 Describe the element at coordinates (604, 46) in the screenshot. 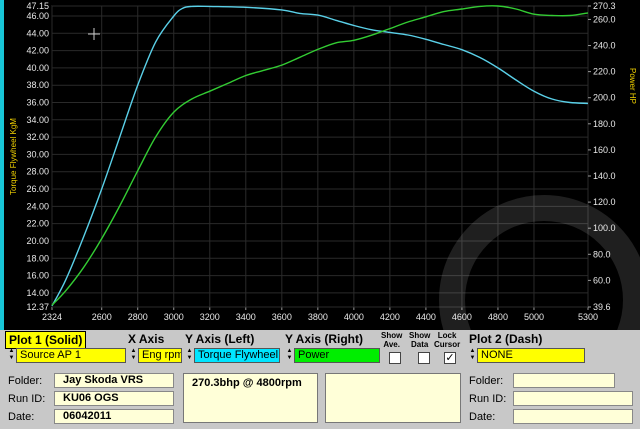

I see `y-right-tick-label: 240.0` at that location.